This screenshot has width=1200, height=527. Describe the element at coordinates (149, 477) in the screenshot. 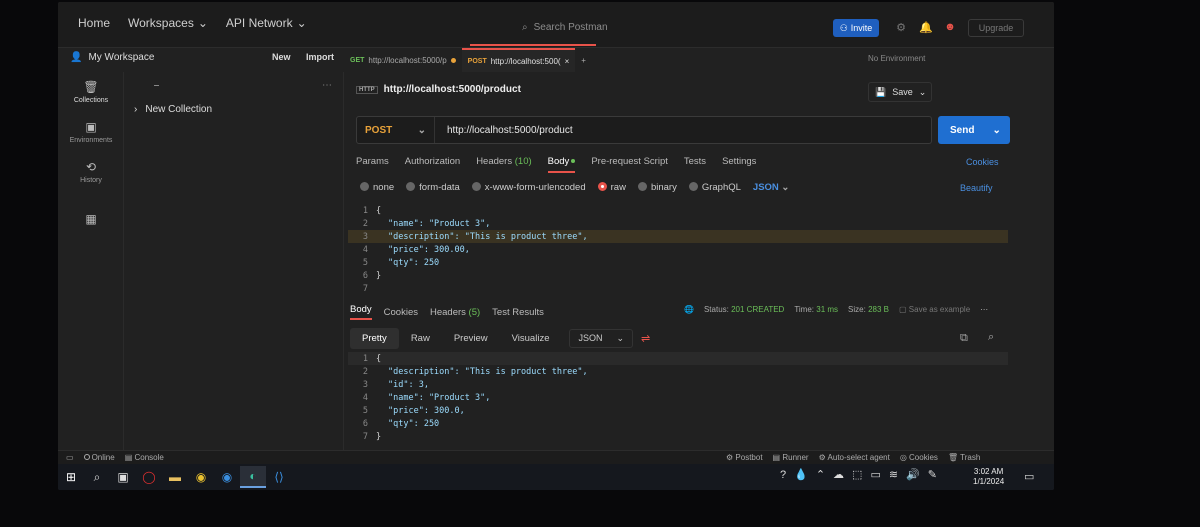

I see `opera-icon: ◯` at that location.